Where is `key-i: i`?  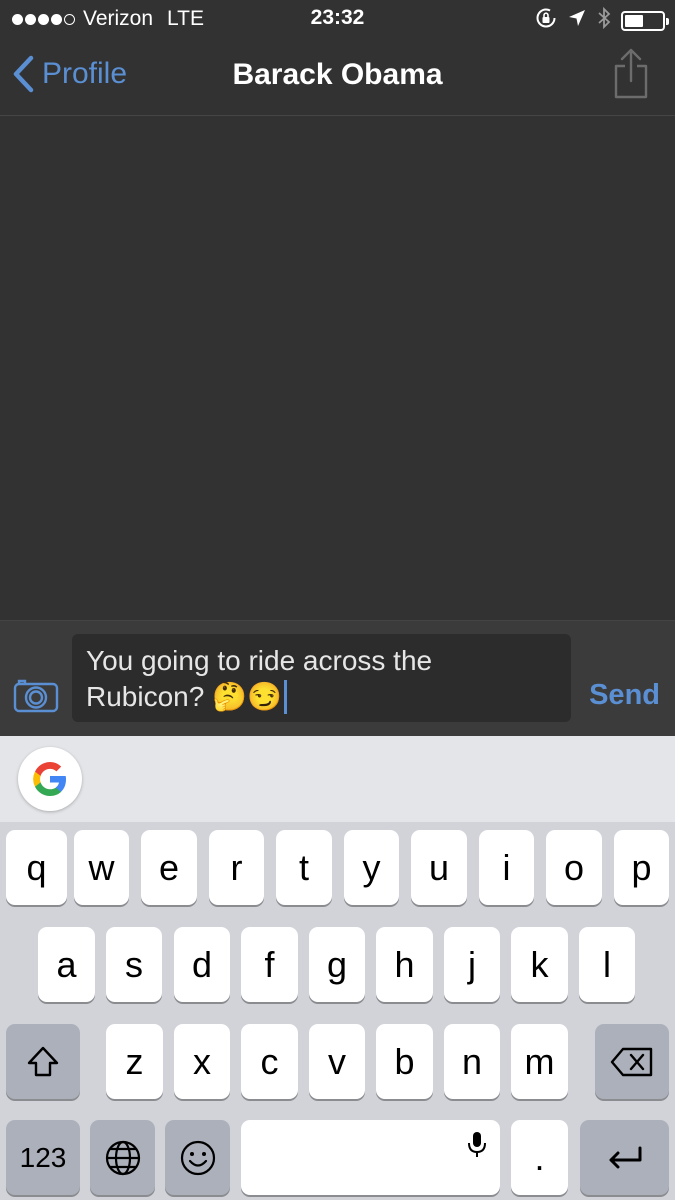
key-i: i is located at coordinates (506, 867).